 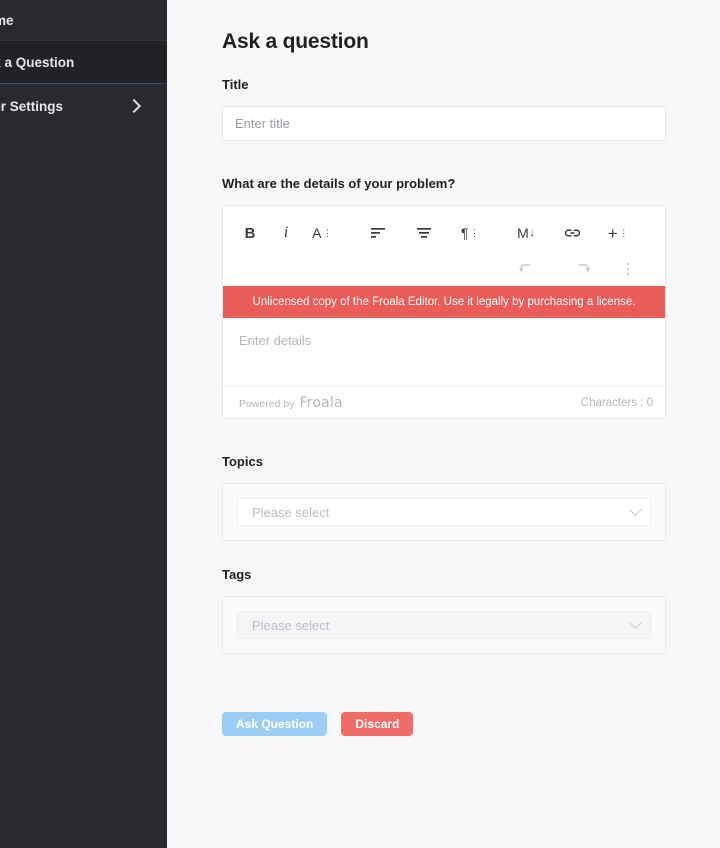 I want to click on sidebar-item-home: Home, so click(x=83, y=20).